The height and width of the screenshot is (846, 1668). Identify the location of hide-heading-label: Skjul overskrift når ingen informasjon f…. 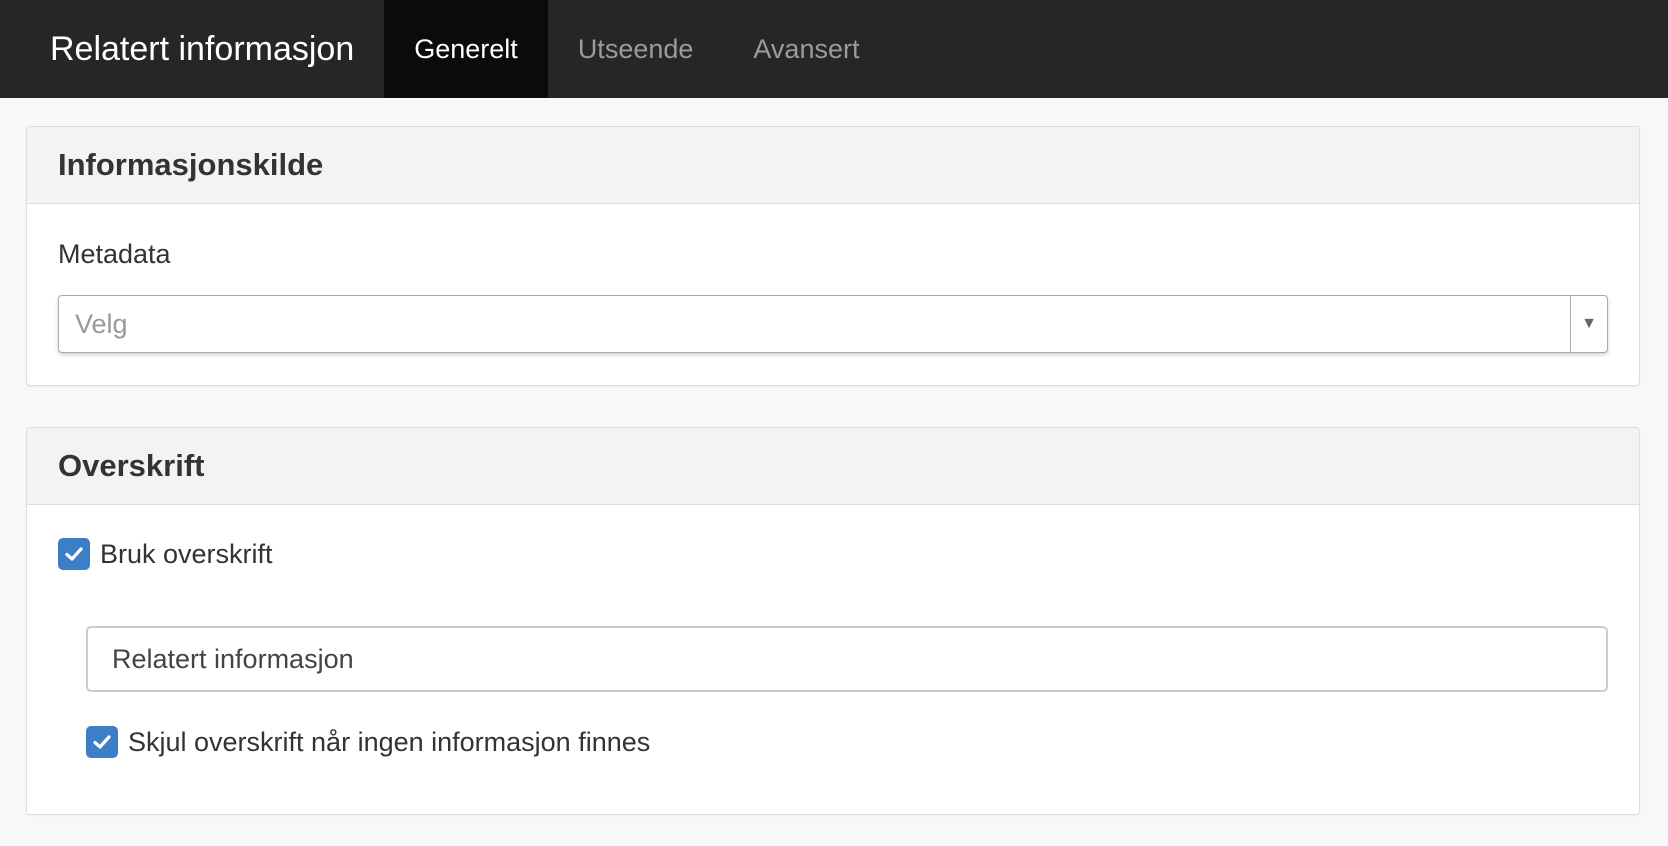
(389, 741).